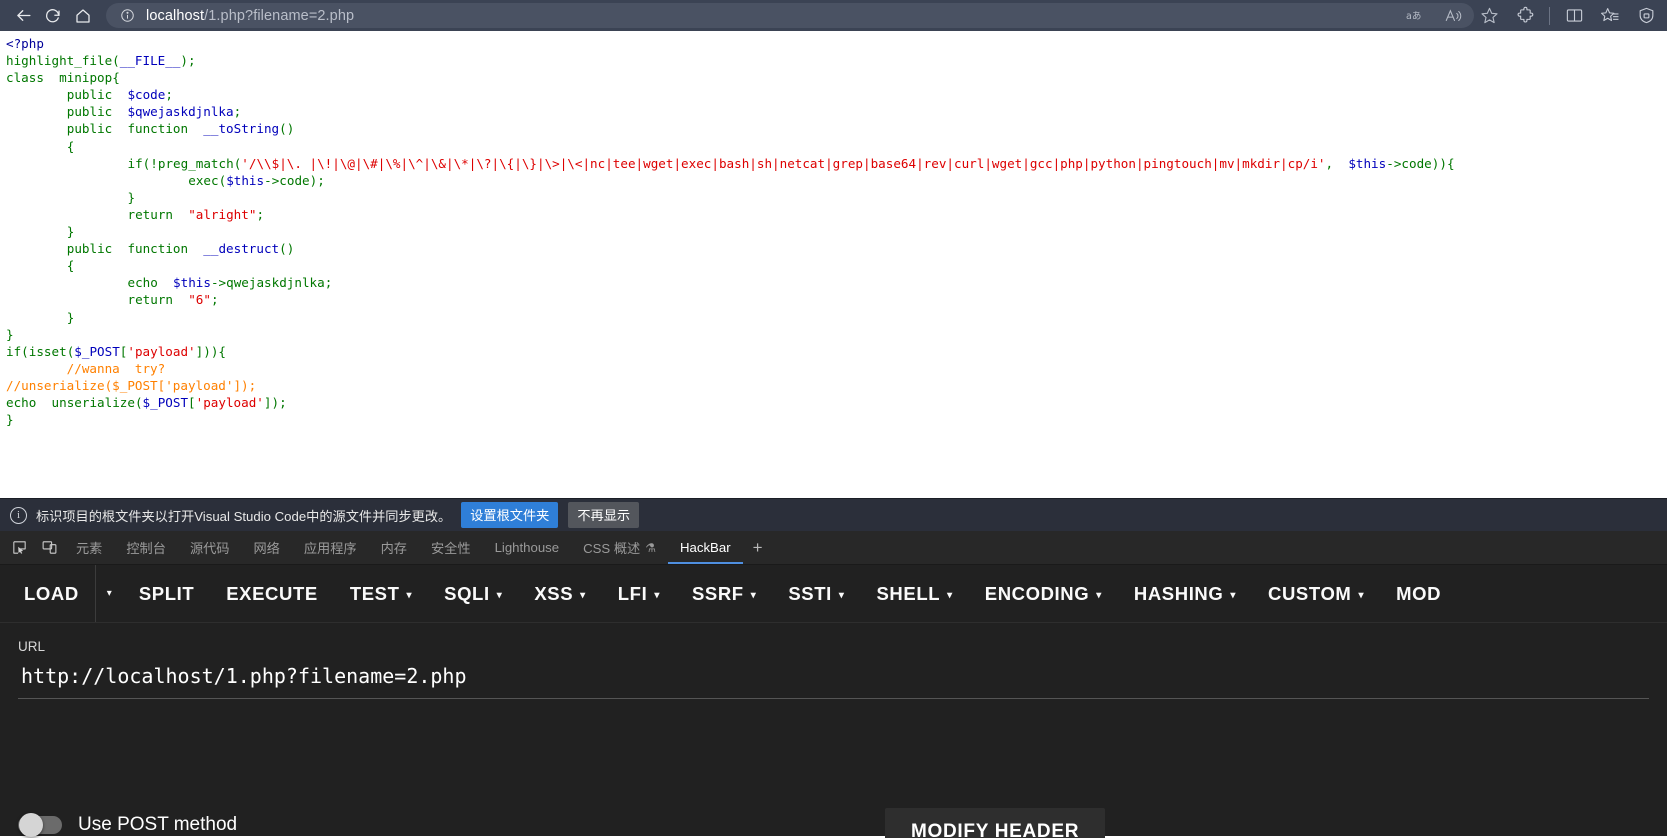  I want to click on devtools-tab-label: 源代码, so click(209, 548).